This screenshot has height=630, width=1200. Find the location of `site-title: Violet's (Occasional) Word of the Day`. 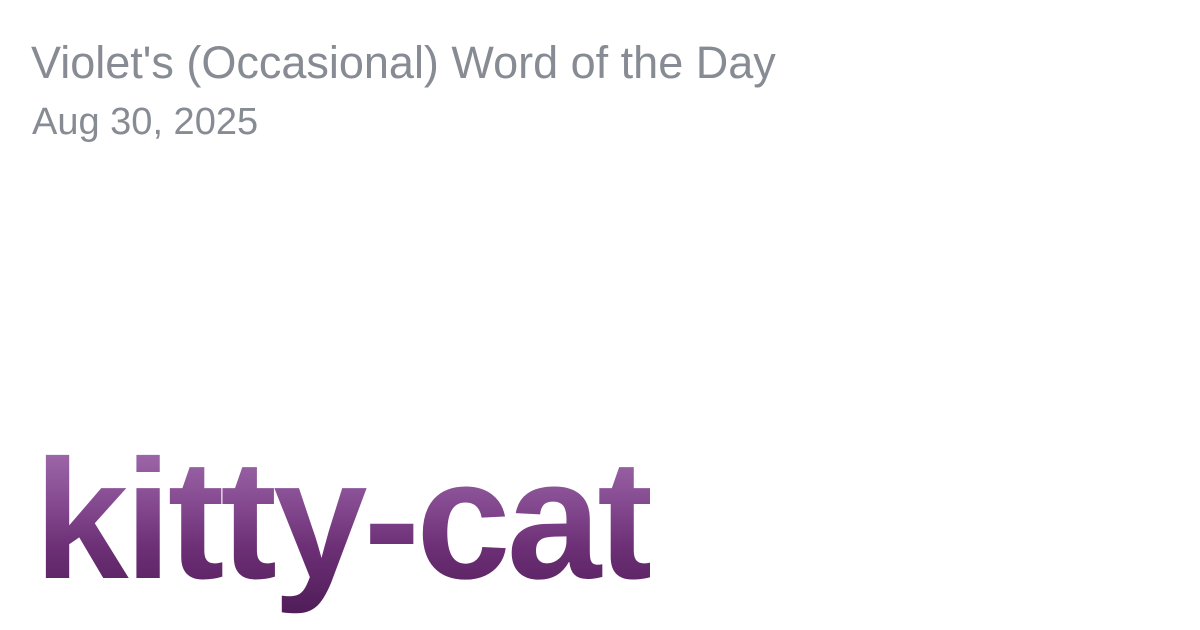

site-title: Violet's (Occasional) Word of the Day is located at coordinates (403, 62).